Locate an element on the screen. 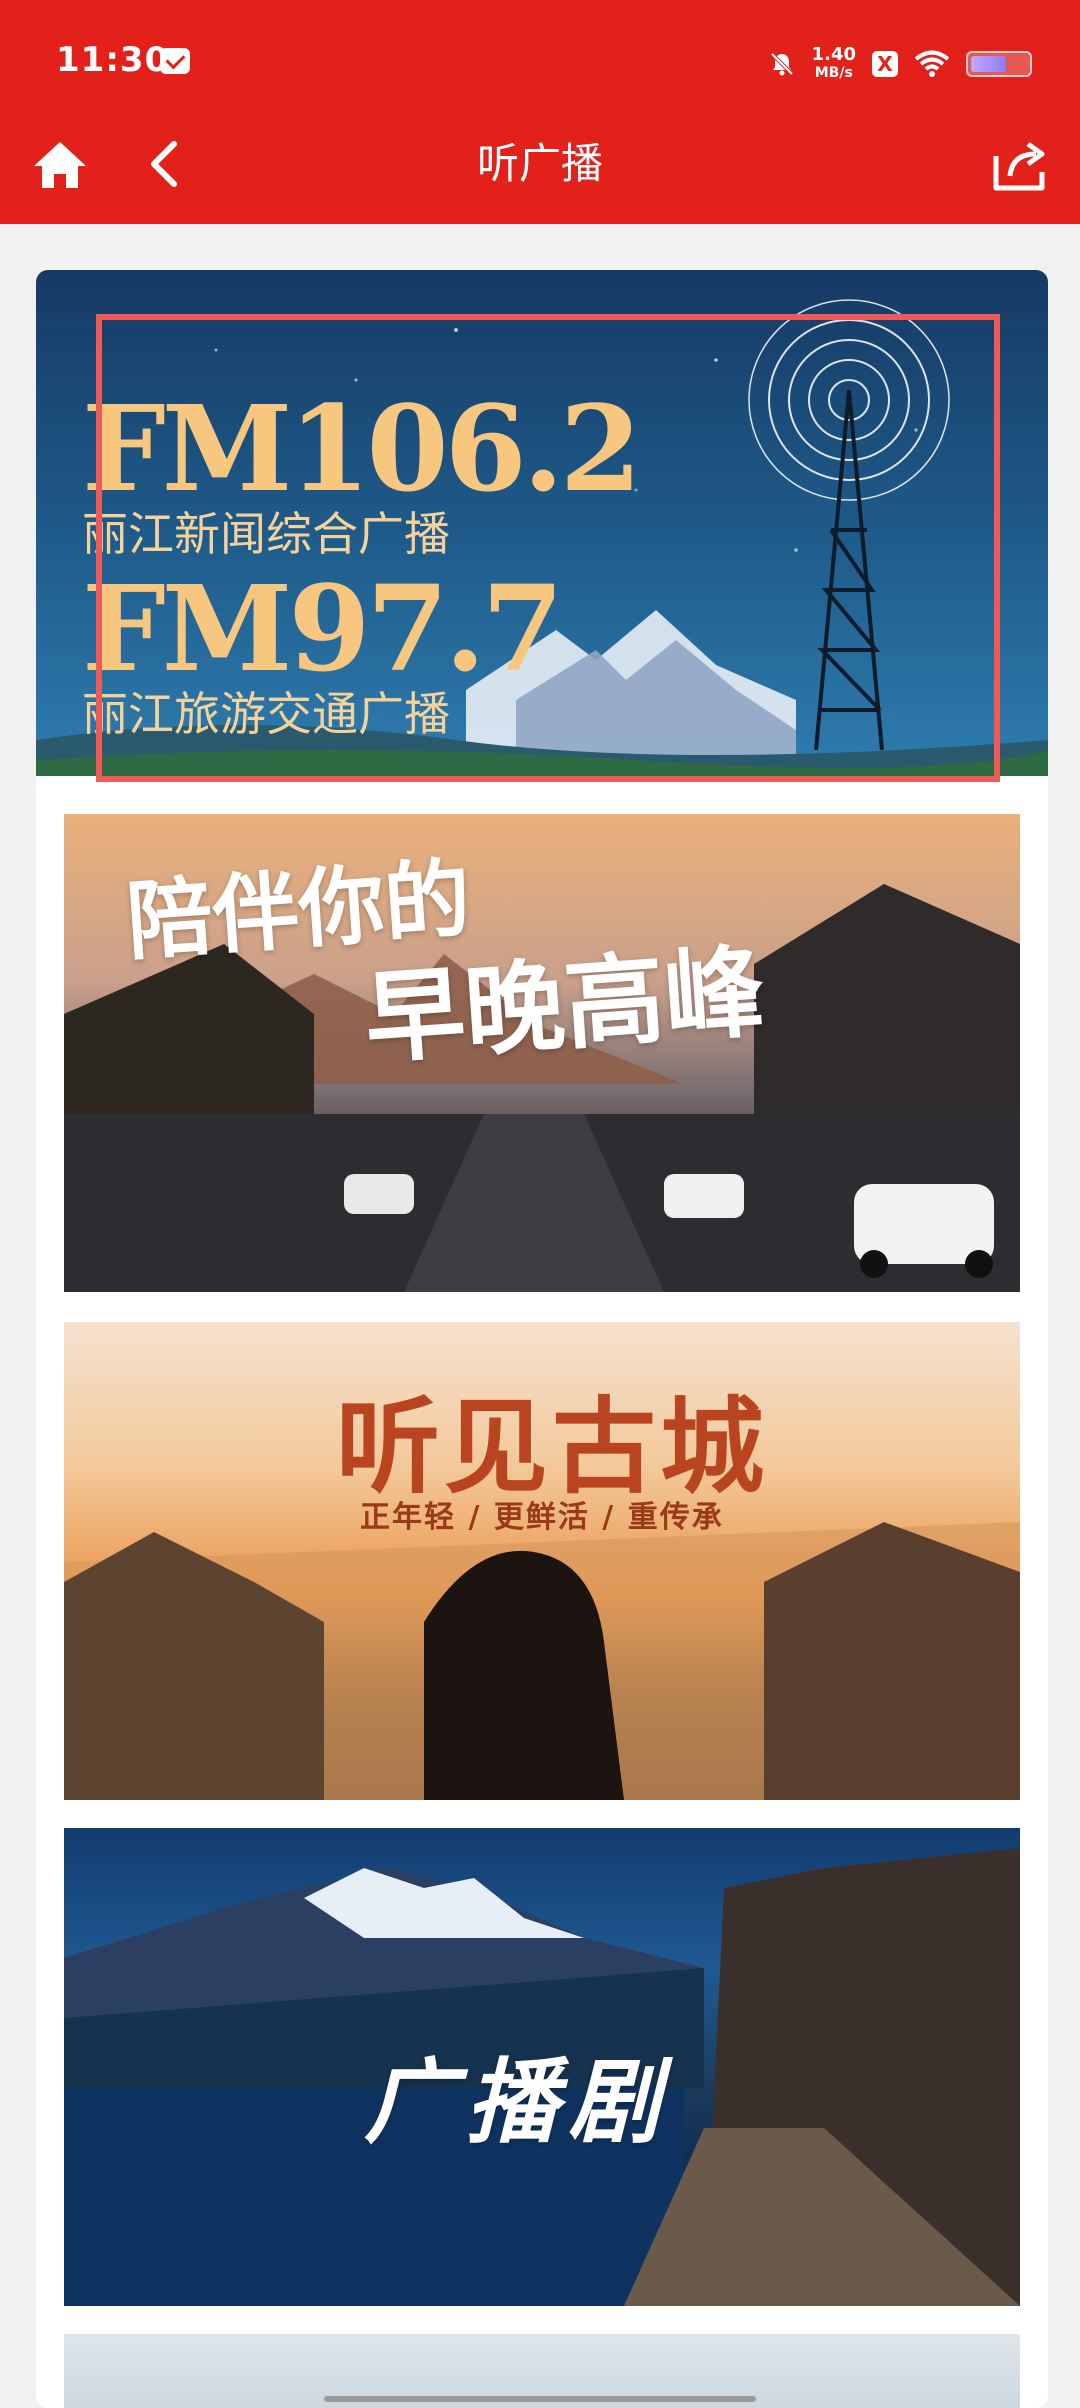 The width and height of the screenshot is (1080, 2408). share-button is located at coordinates (1020, 164).